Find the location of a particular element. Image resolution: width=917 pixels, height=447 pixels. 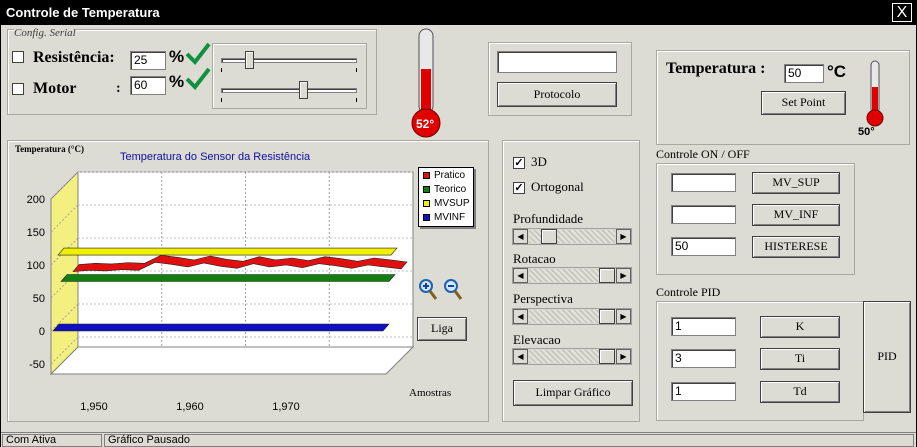

check-3d-label: 3D is located at coordinates (539, 161).